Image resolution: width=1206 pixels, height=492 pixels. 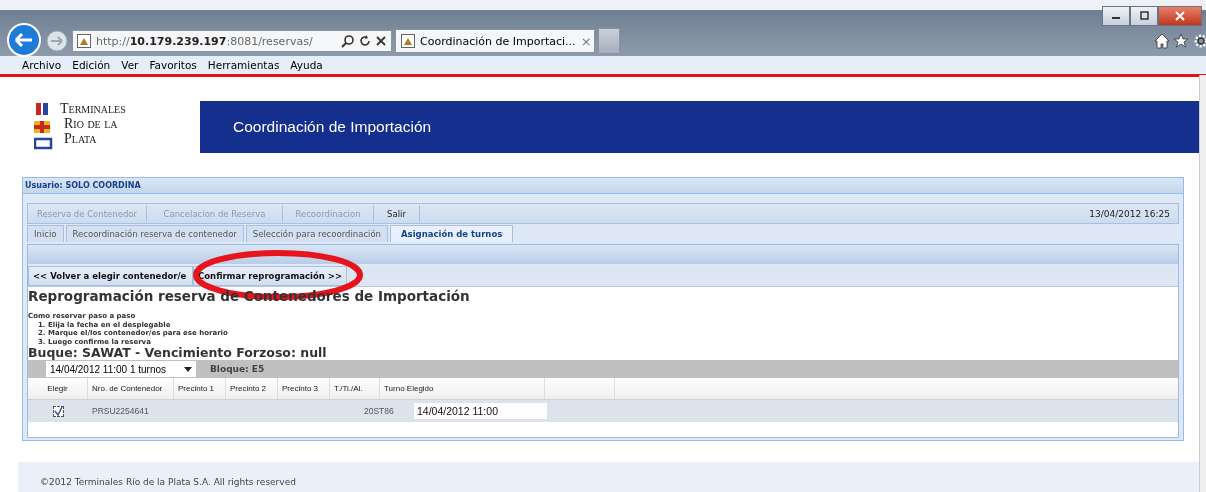 What do you see at coordinates (237, 369) in the screenshot?
I see `block-label: Bloque: E5` at bounding box center [237, 369].